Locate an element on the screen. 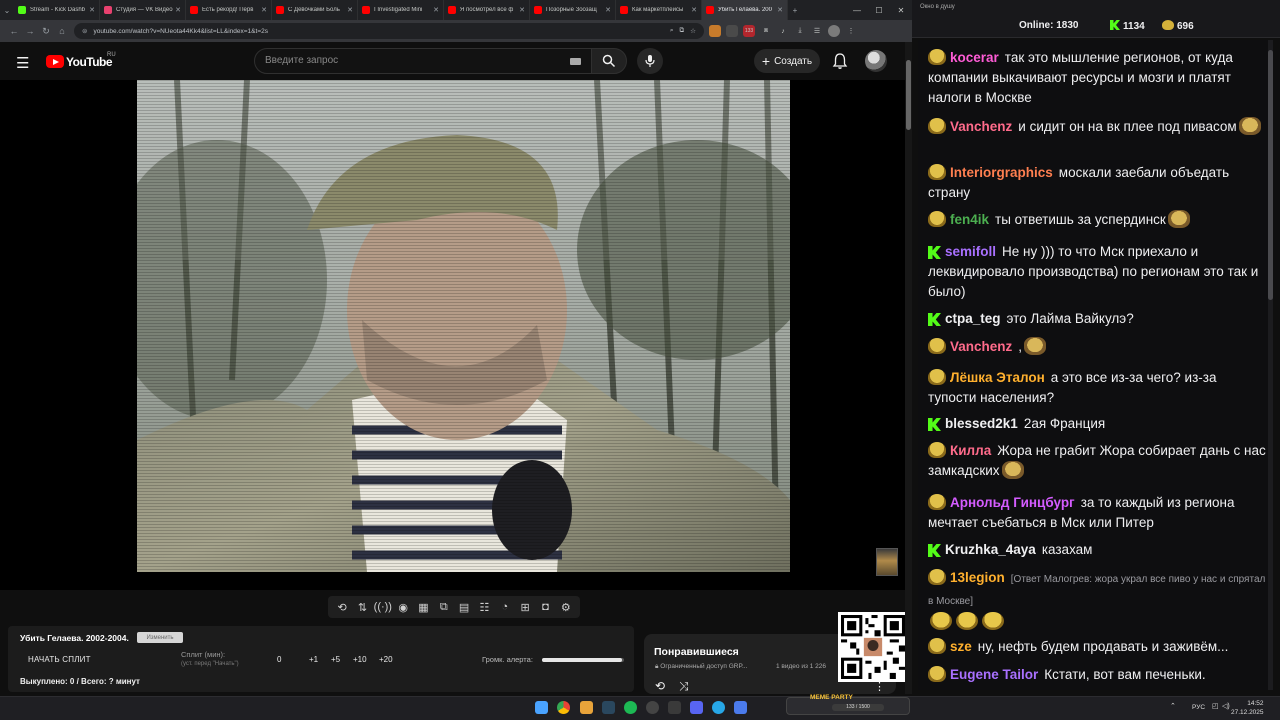  notifications-bell-icon is located at coordinates (840, 61).